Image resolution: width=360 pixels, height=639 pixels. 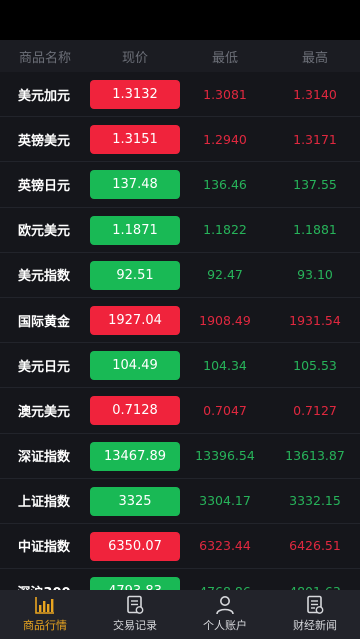 What do you see at coordinates (43, 458) in the screenshot?
I see `product-name: 深证指数` at bounding box center [43, 458].